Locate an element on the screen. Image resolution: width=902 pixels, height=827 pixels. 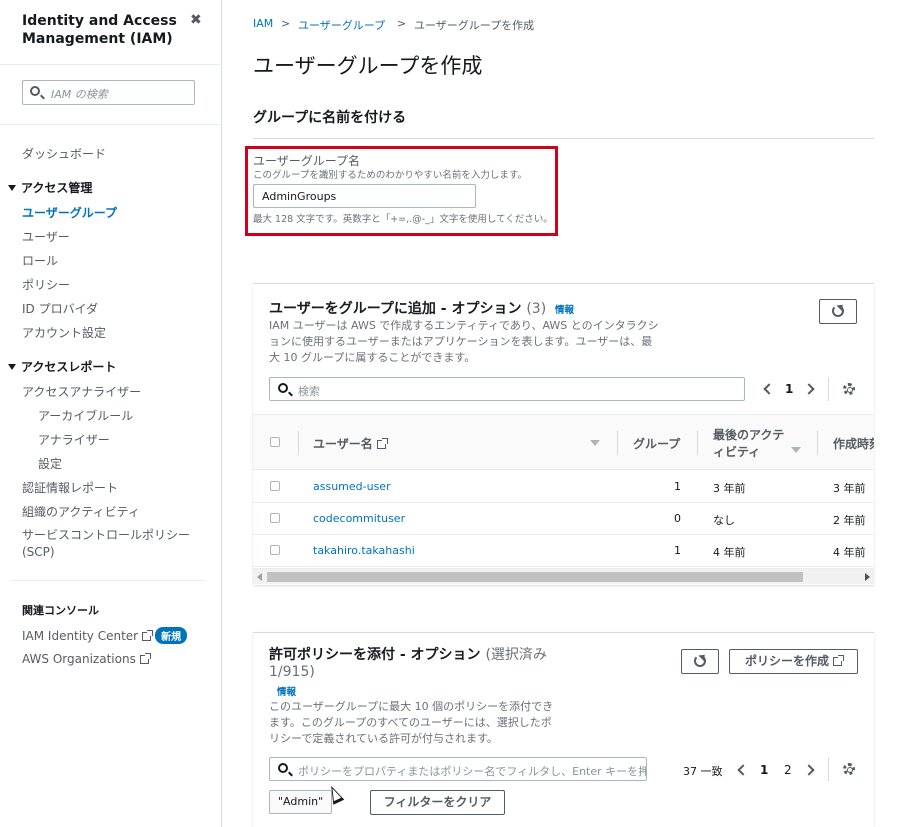
scroll-left-icon is located at coordinates (259, 577).